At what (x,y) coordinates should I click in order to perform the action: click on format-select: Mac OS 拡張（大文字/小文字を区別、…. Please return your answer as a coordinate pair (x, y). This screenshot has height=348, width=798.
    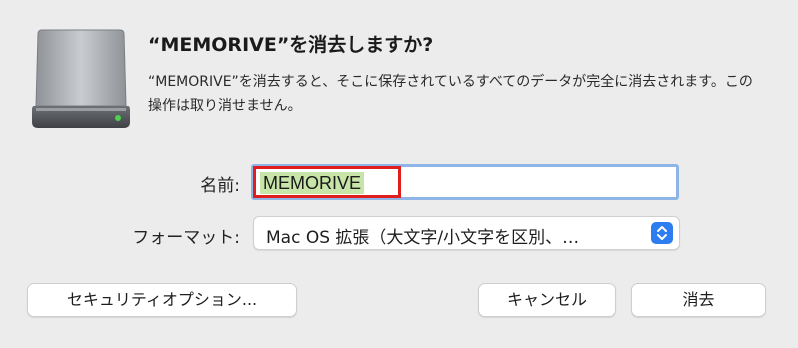
    Looking at the image, I should click on (466, 233).